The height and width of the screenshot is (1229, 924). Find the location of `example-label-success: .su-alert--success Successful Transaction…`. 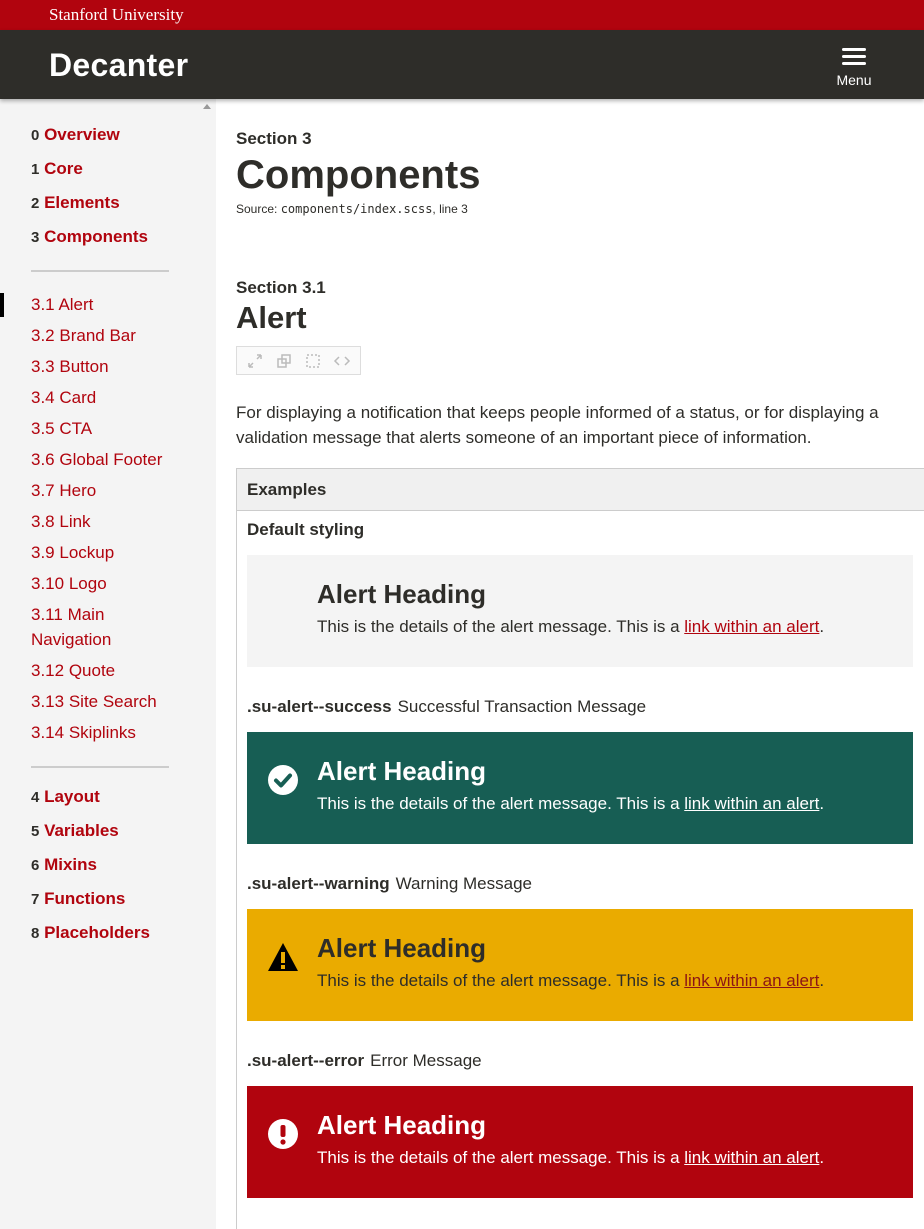

example-label-success: .su-alert--success Successful Transaction… is located at coordinates (447, 706).